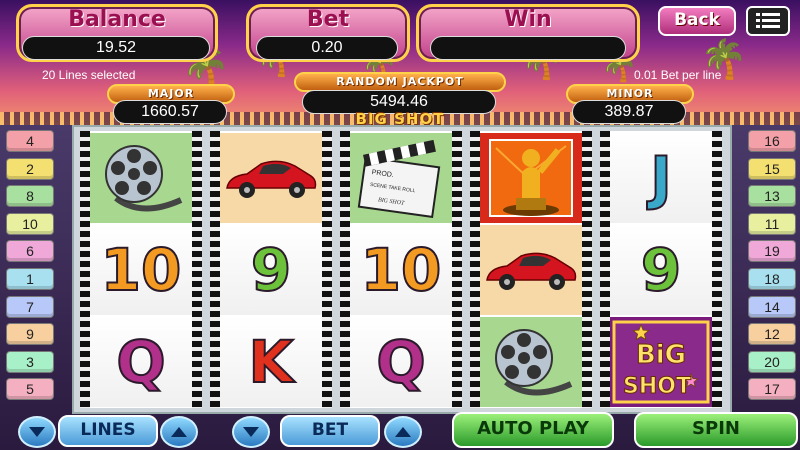 This screenshot has width=800, height=450. What do you see at coordinates (772, 389) in the screenshot?
I see `payline-tab: 17` at bounding box center [772, 389].